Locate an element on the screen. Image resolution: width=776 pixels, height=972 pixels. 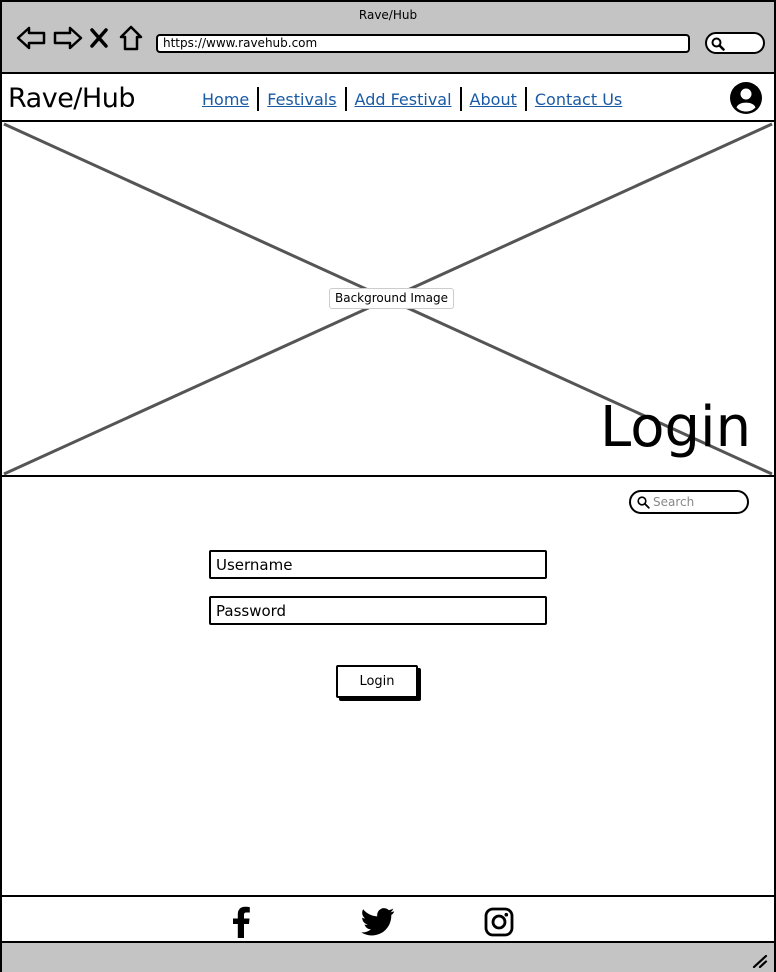
page-title: Login is located at coordinates (676, 427).